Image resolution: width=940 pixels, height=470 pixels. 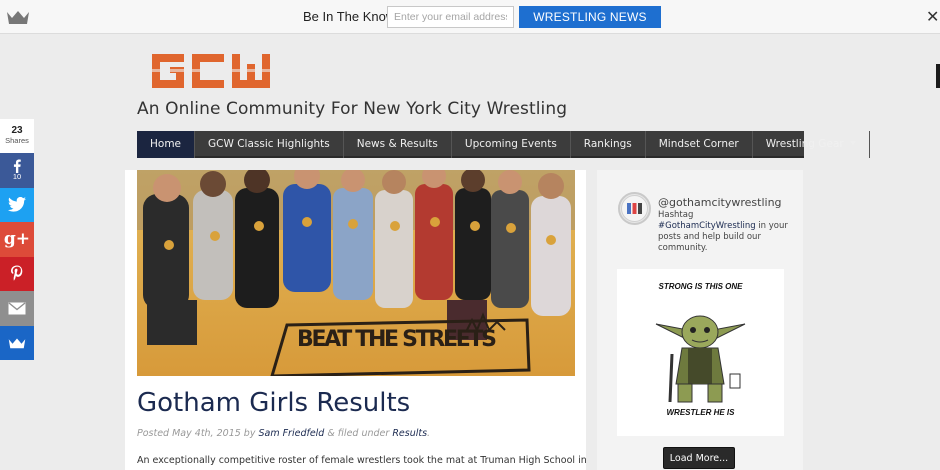 I want to click on twitter-share-button, so click(x=17, y=204).